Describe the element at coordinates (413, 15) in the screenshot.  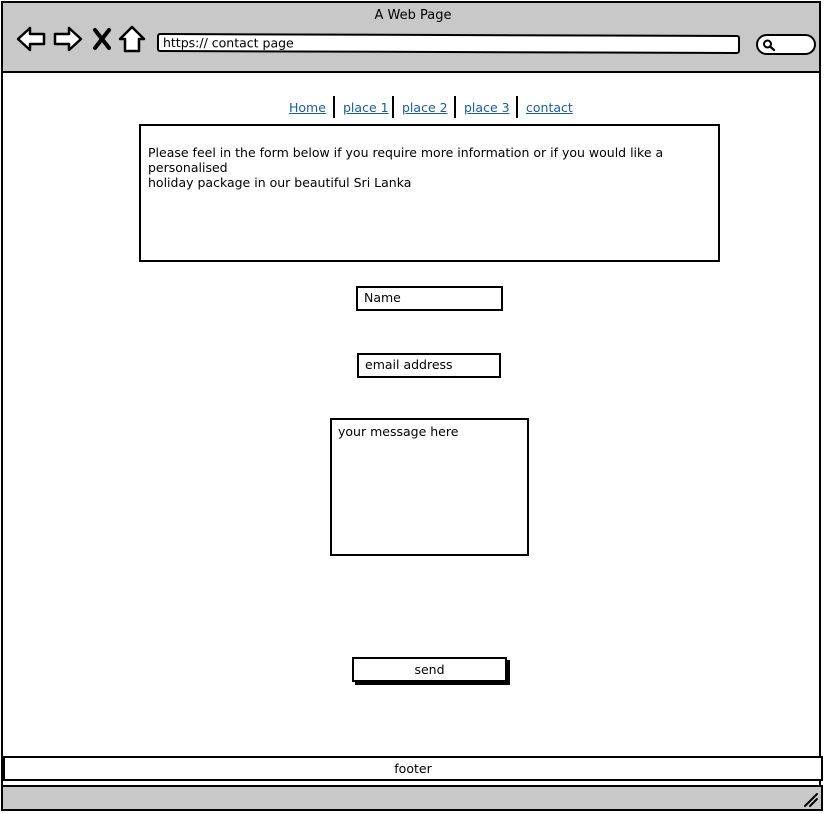
I see `window-title: A Web Page` at that location.